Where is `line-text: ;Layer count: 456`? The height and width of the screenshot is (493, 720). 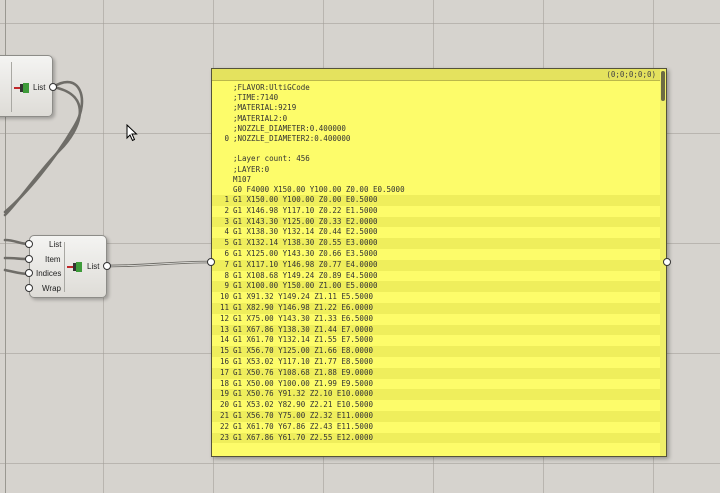 line-text: ;Layer count: 456 is located at coordinates (271, 159).